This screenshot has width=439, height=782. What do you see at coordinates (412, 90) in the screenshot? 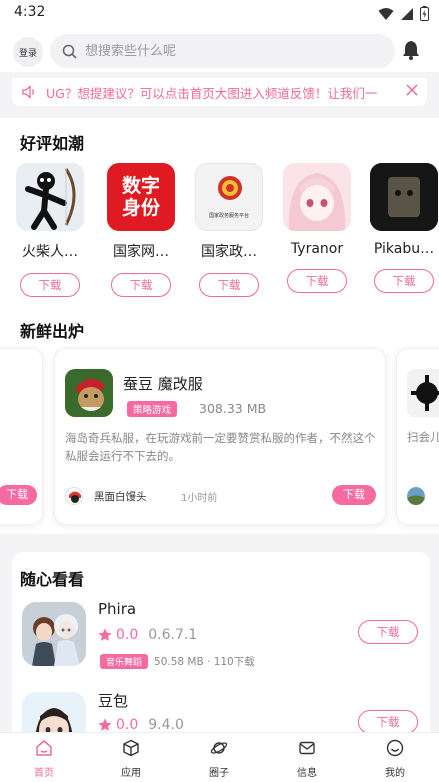
I see `close-icon` at bounding box center [412, 90].